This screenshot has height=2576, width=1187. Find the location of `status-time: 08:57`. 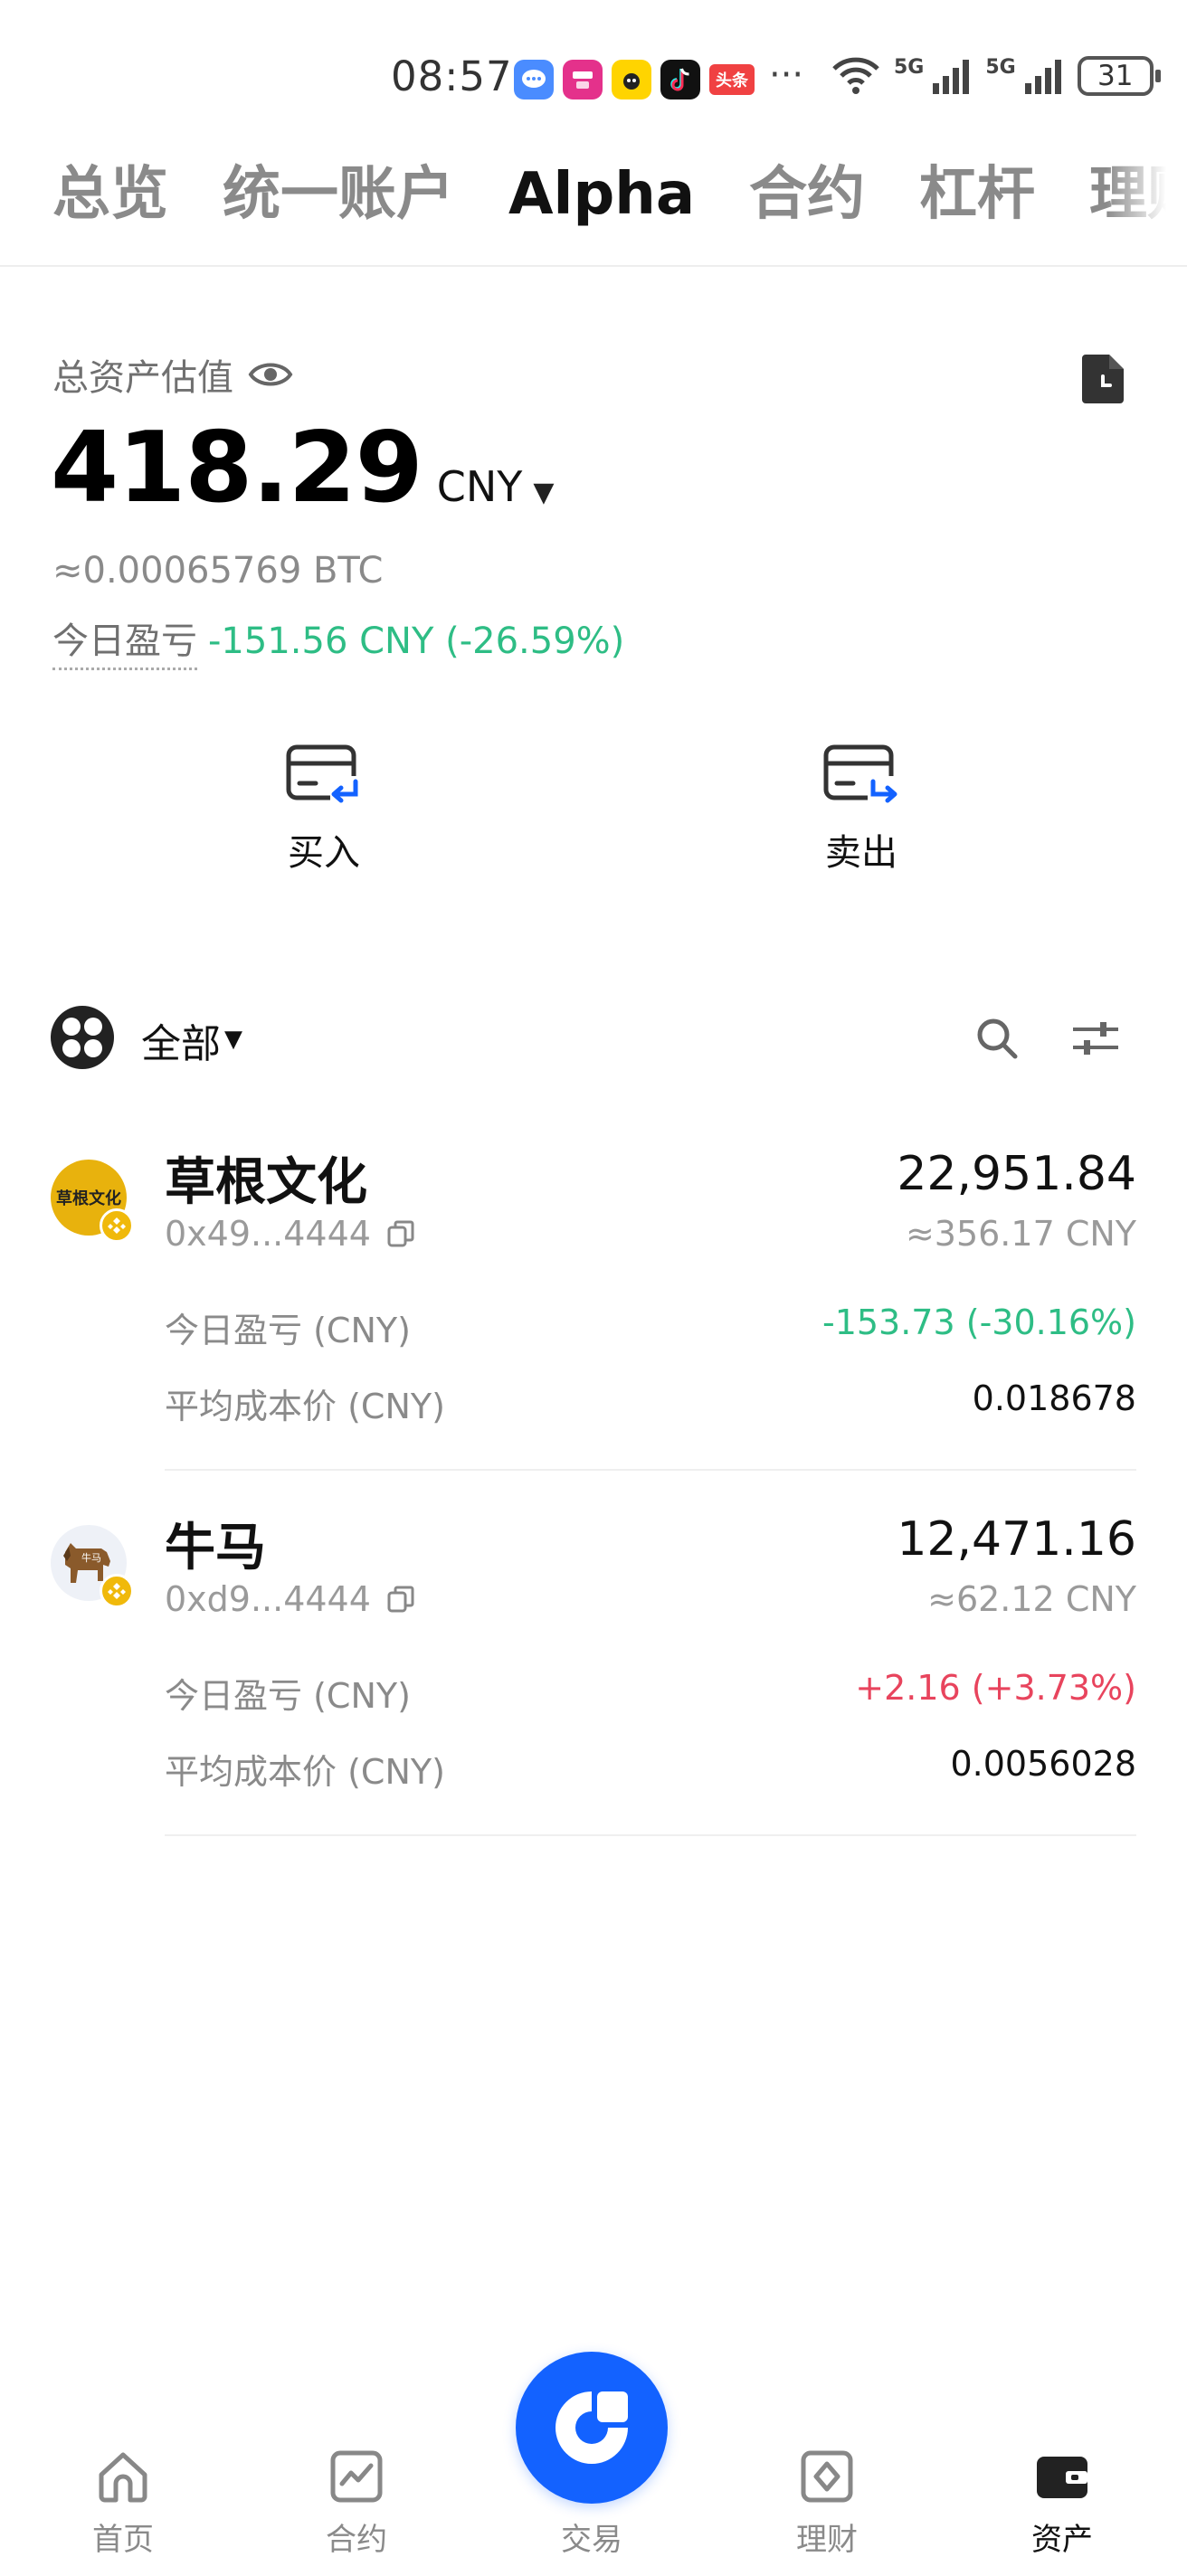

status-time: 08:57 is located at coordinates (452, 76).